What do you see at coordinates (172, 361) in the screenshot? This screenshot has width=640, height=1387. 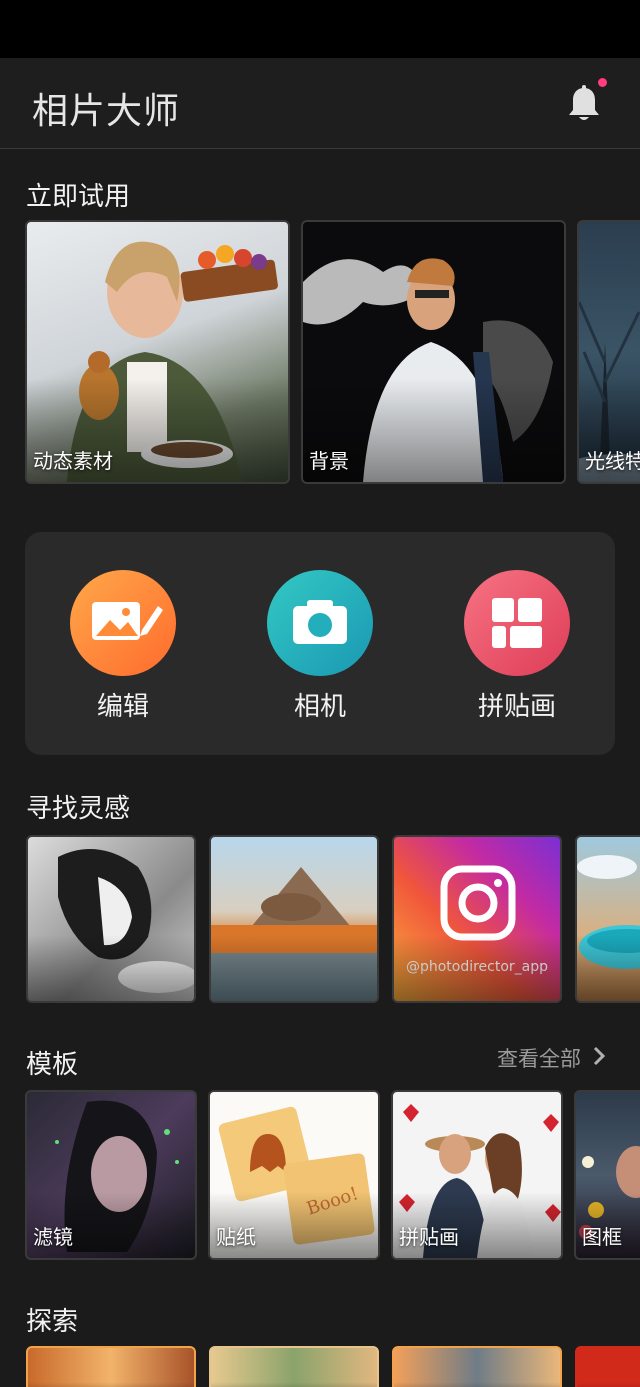 I see `woman-eating-image` at bounding box center [172, 361].